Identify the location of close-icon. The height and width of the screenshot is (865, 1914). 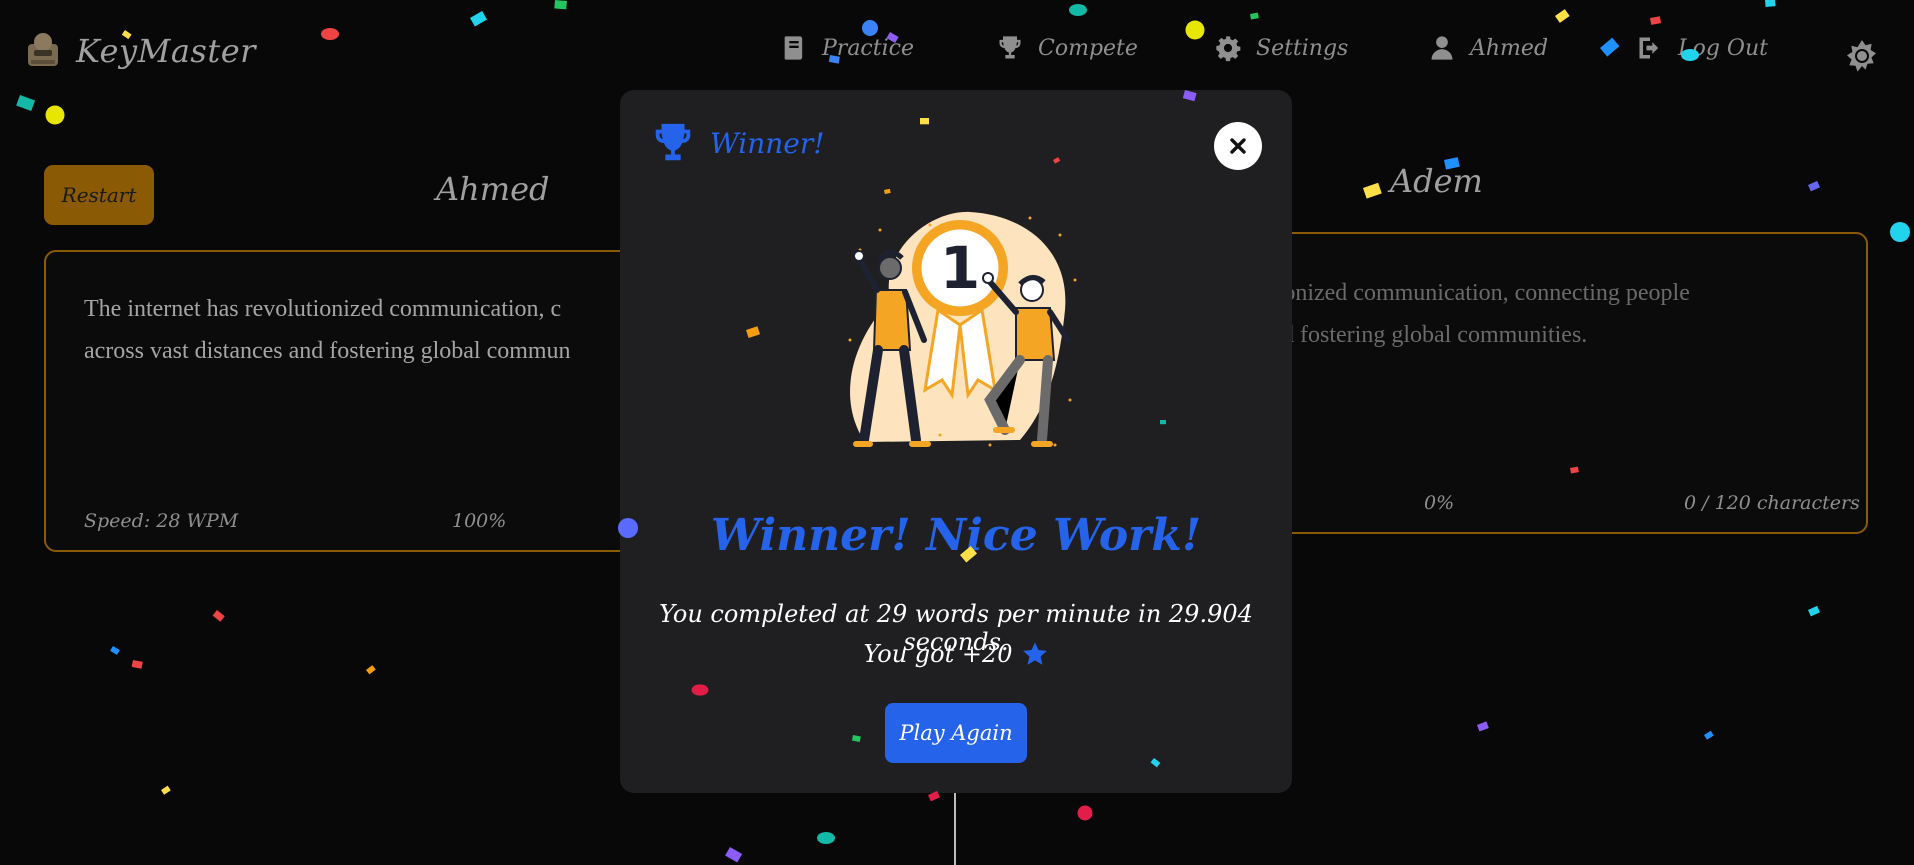
(1238, 146).